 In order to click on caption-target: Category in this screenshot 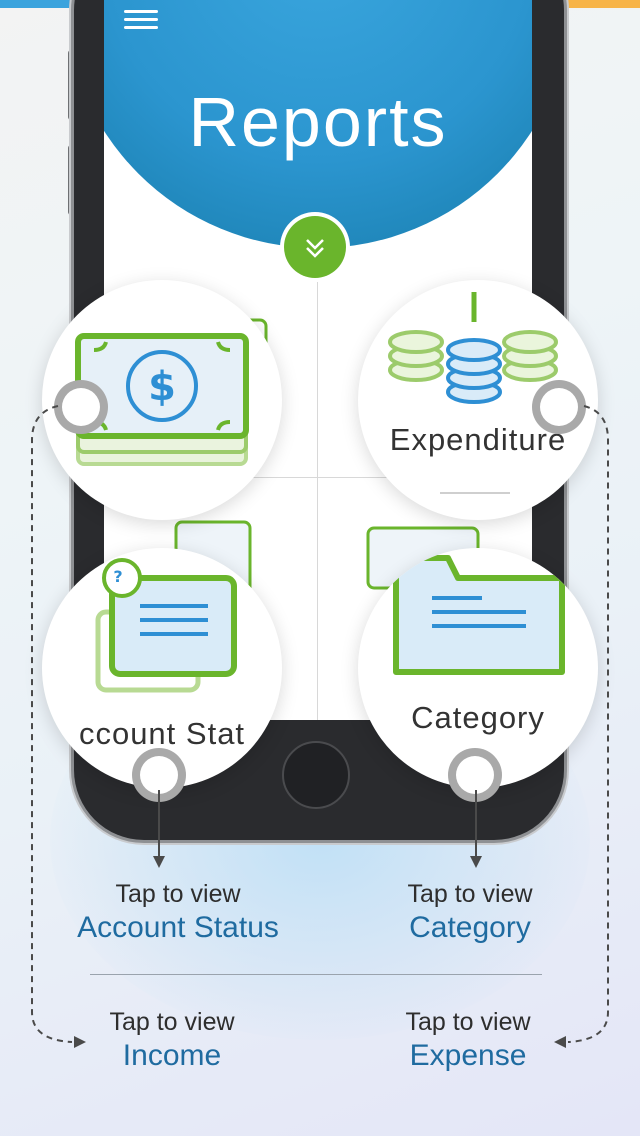, I will do `click(470, 928)`.